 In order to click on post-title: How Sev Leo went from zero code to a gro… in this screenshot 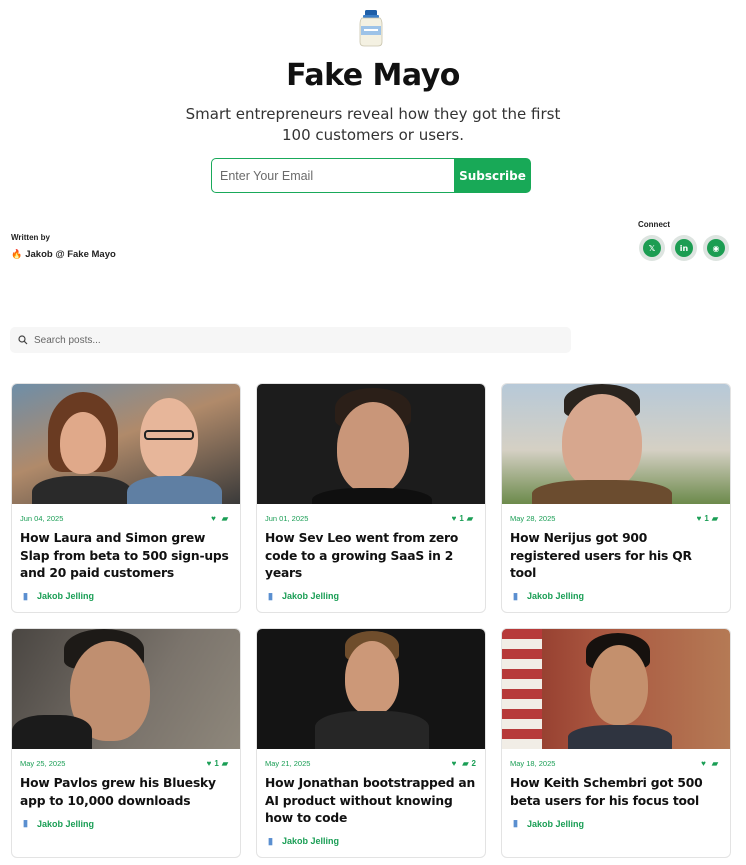, I will do `click(370, 556)`.